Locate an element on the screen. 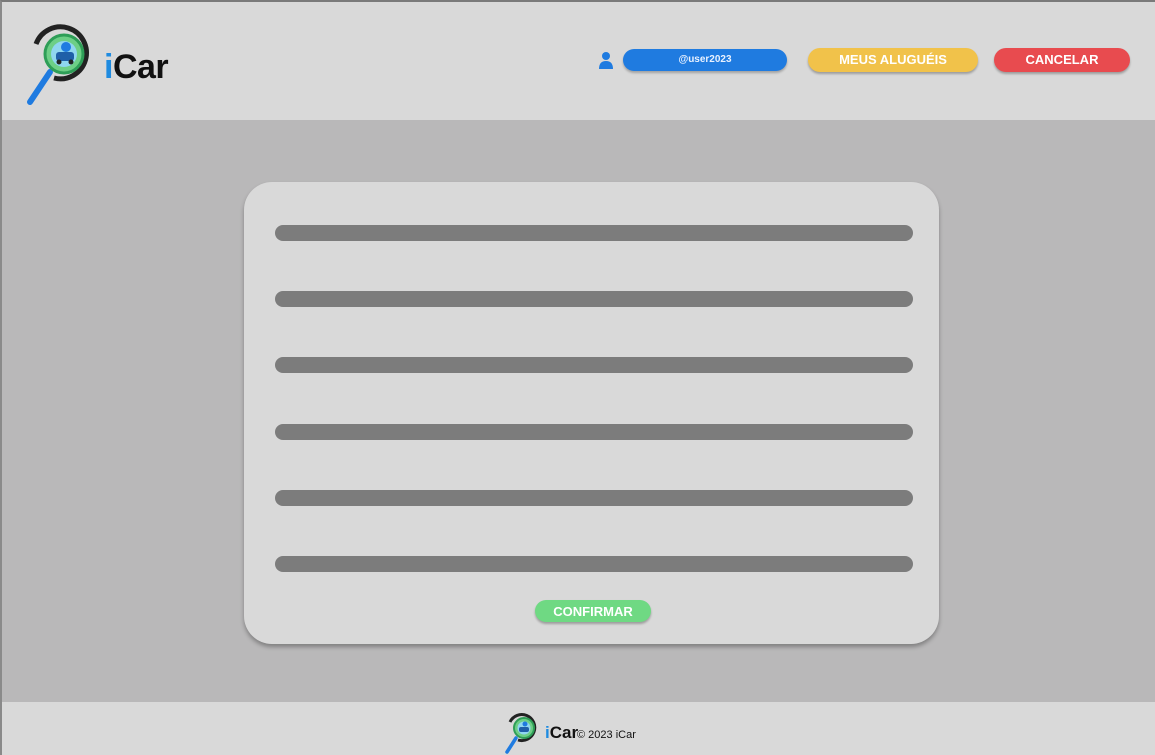  footer: iCar © 2023 iCar is located at coordinates (578, 728).